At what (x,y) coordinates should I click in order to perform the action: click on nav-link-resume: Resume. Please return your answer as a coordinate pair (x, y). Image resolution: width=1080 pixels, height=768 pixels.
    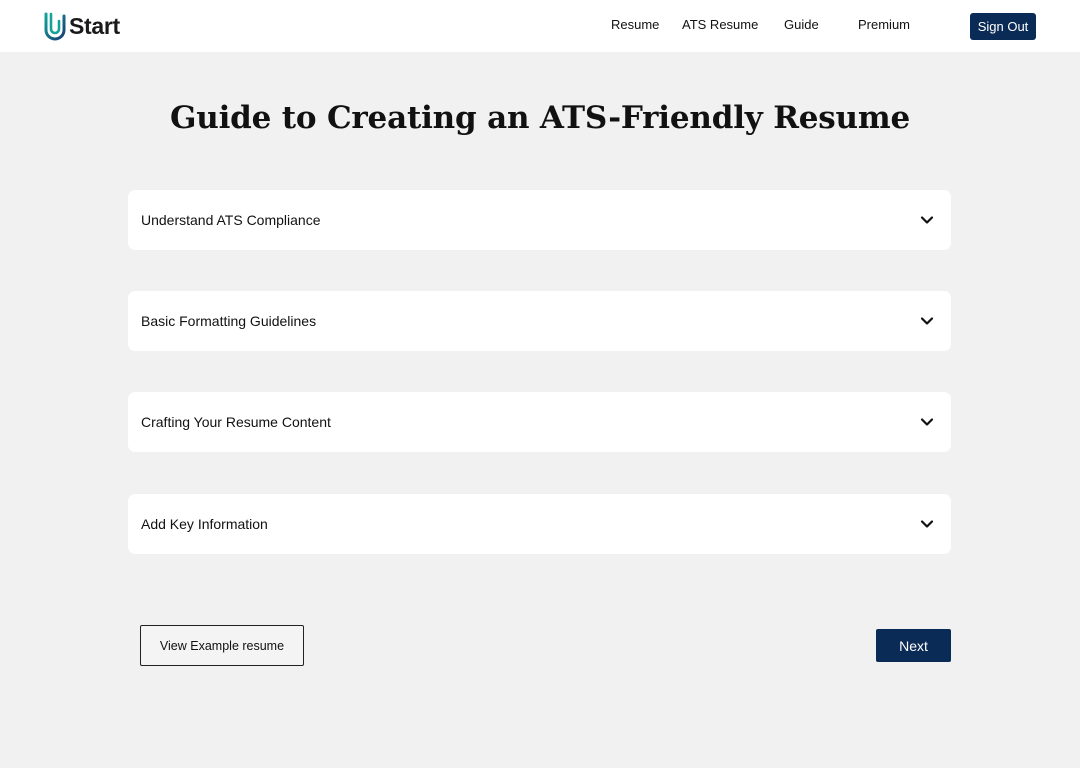
    Looking at the image, I should click on (635, 24).